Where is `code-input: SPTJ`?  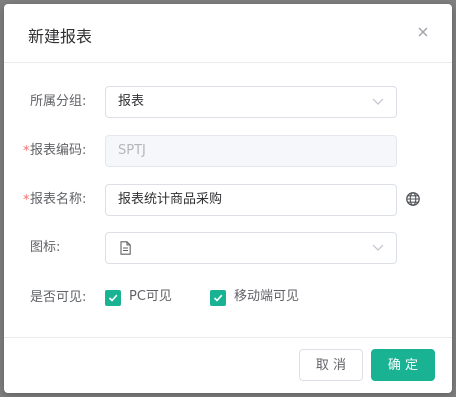 code-input: SPTJ is located at coordinates (251, 151).